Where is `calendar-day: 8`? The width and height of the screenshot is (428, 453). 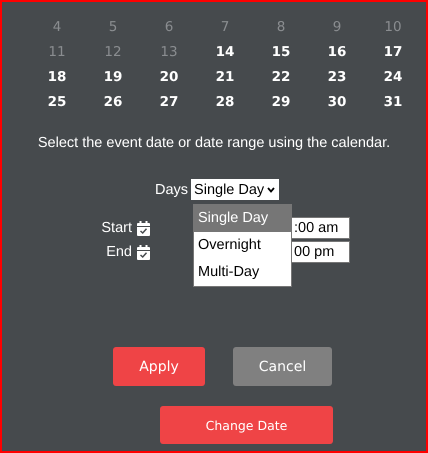
calendar-day: 8 is located at coordinates (281, 27).